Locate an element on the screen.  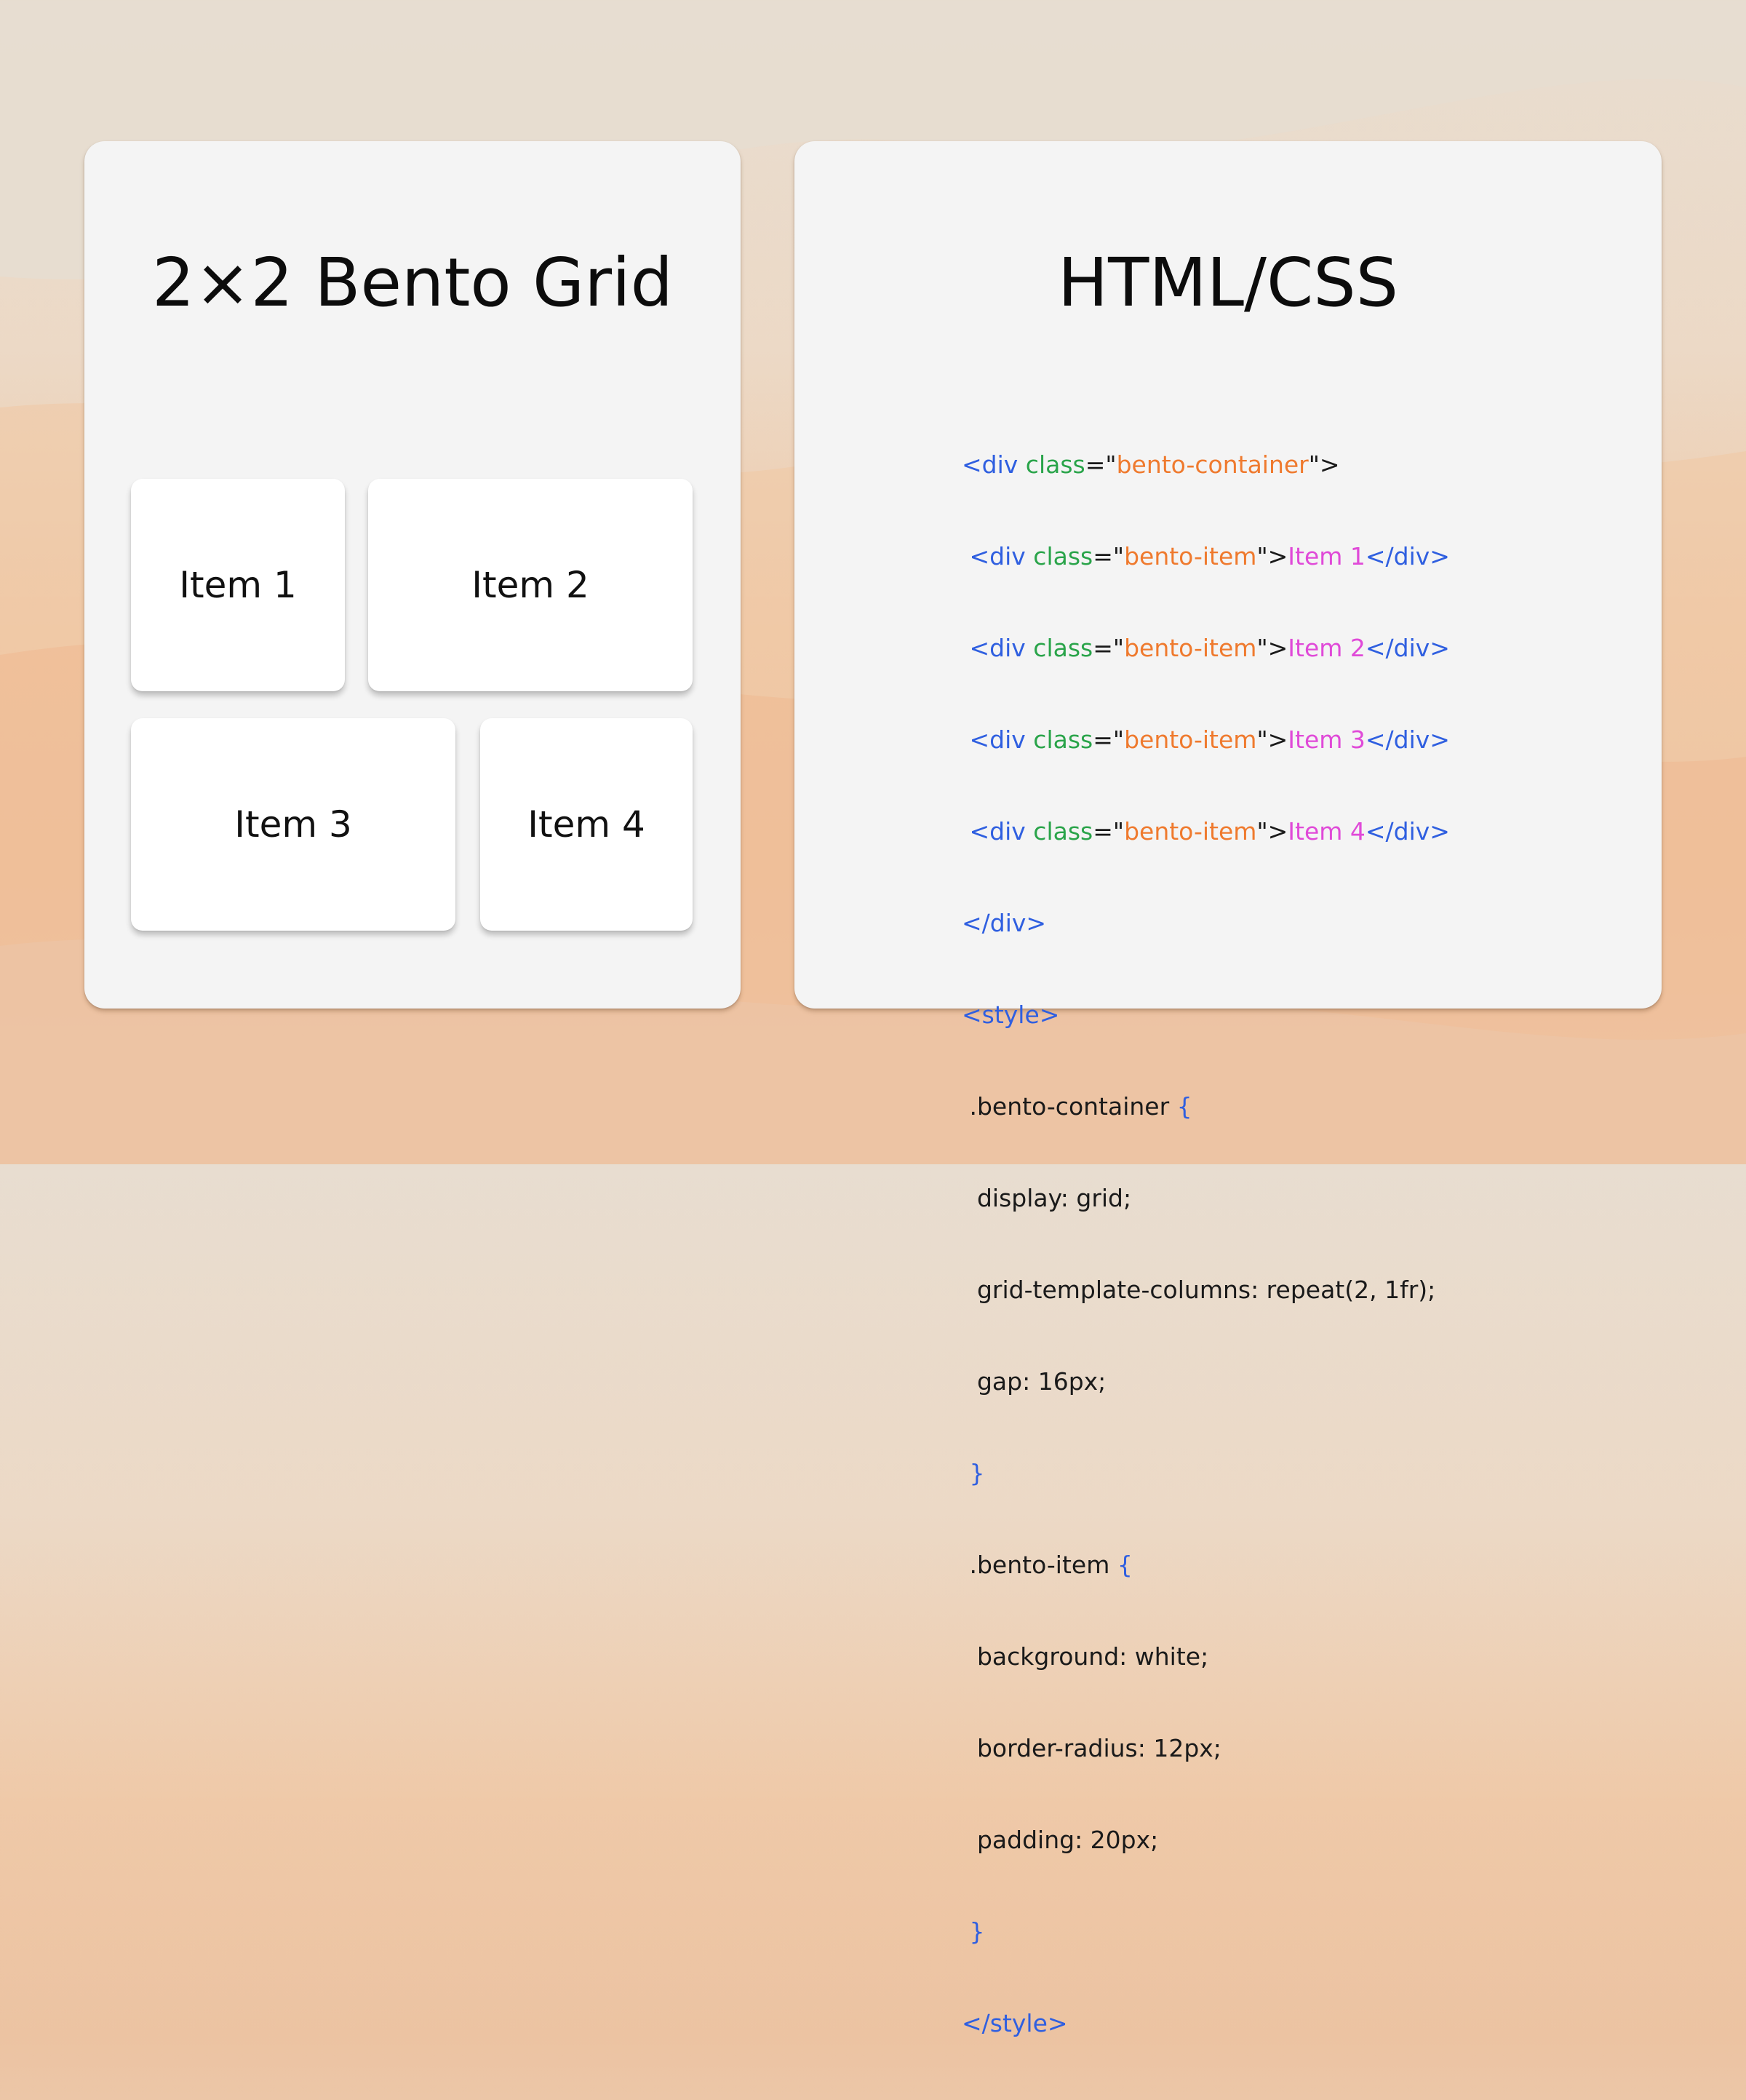
code-line-10: grid-template-columns: repeat(2, 1fr); is located at coordinates (1206, 1290).